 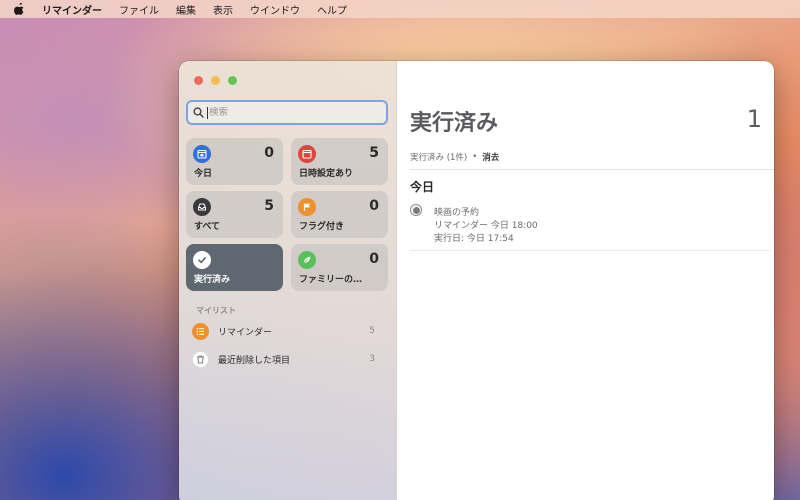 What do you see at coordinates (200, 331) in the screenshot?
I see `list-bullet-icon` at bounding box center [200, 331].